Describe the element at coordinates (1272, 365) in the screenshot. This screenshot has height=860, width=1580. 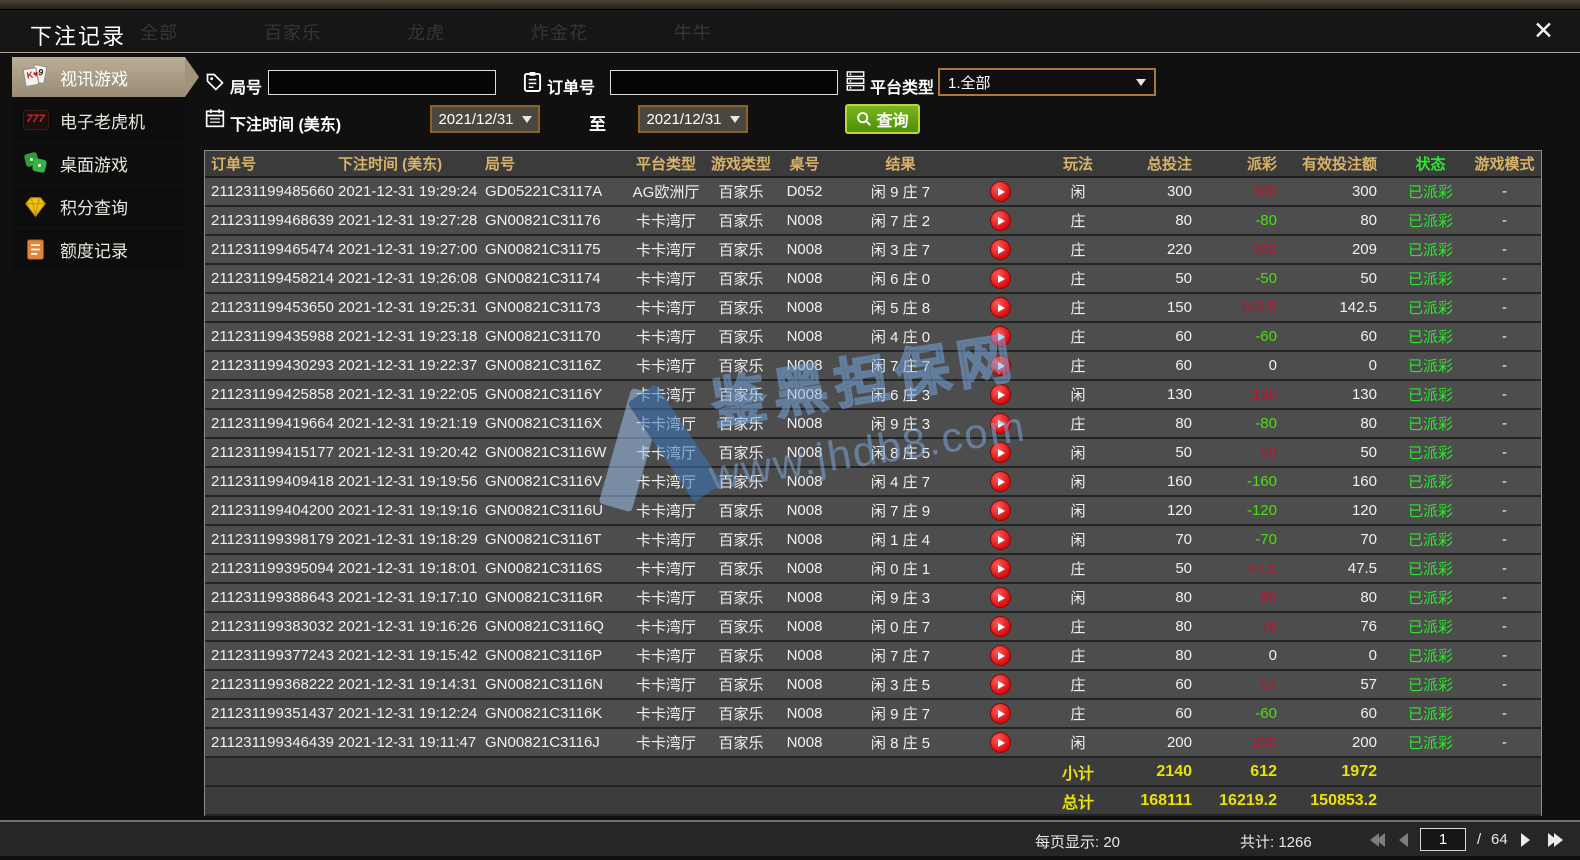
I see `cell-payout: 0` at that location.